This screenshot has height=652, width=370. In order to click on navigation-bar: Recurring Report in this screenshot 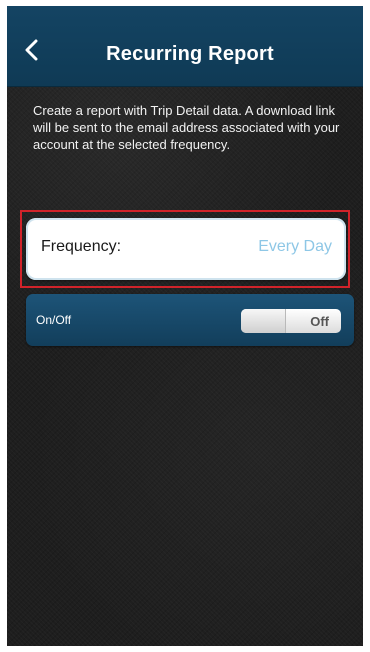, I will do `click(185, 46)`.